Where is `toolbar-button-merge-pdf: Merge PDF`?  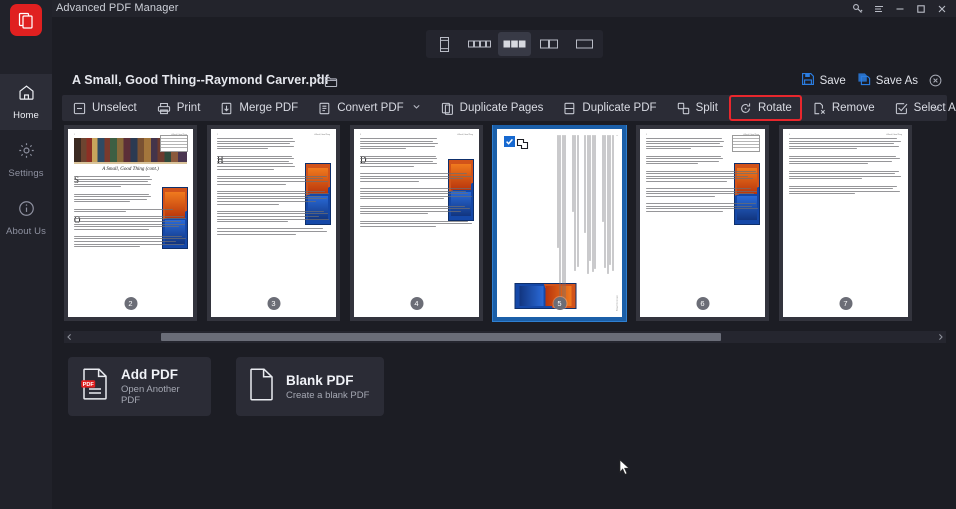
toolbar-button-merge-pdf: Merge PDF is located at coordinates (259, 108).